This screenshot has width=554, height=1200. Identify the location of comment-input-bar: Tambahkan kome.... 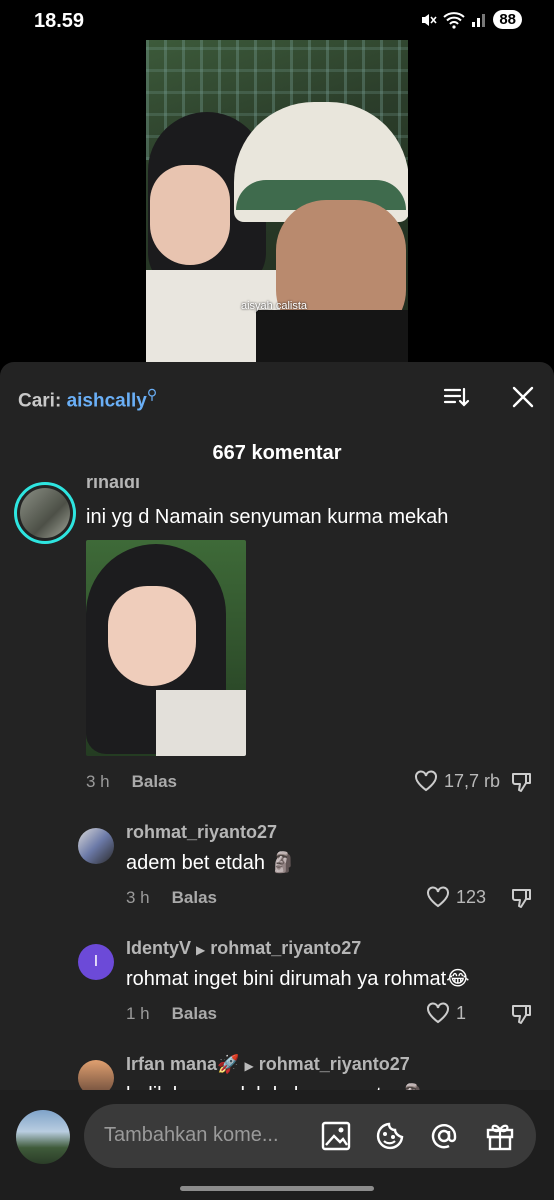
(277, 1145).